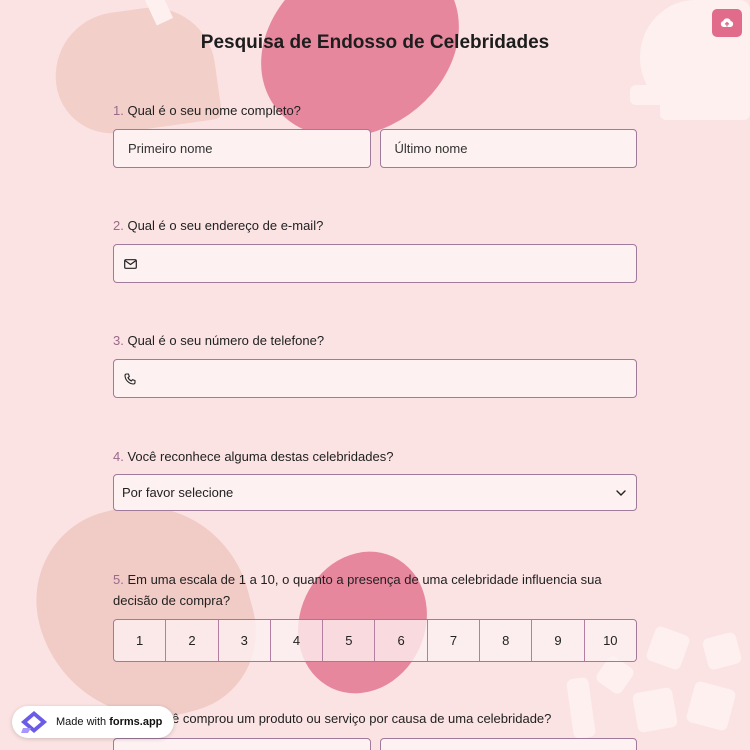  I want to click on scale-option: 4, so click(297, 640).